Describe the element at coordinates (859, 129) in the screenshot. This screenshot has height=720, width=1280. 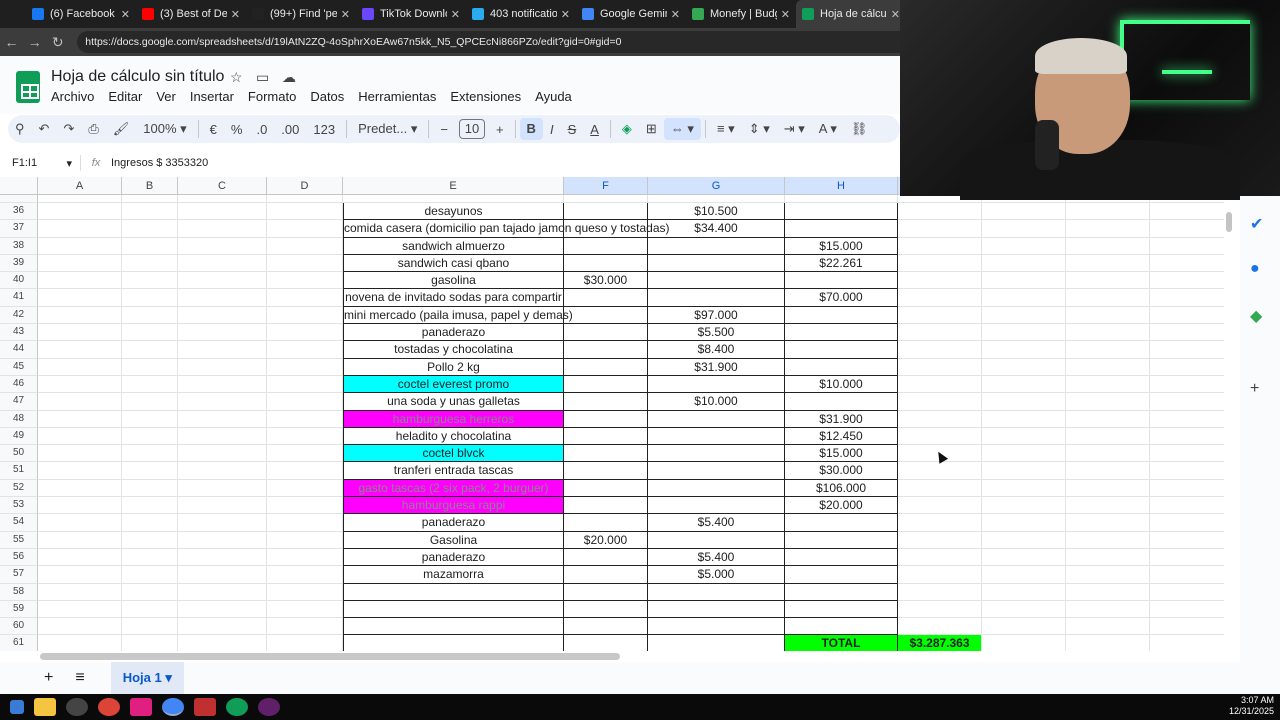
I see `insert-link-icon: ⛓` at that location.